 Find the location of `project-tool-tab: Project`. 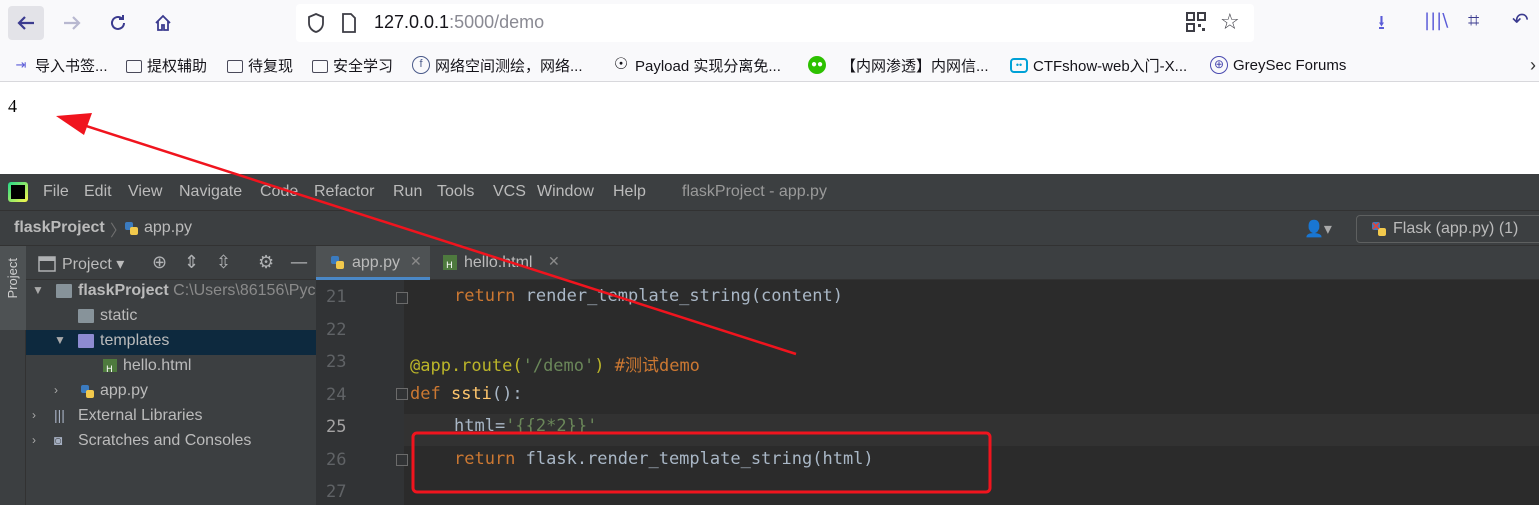

project-tool-tab: Project is located at coordinates (13, 288).